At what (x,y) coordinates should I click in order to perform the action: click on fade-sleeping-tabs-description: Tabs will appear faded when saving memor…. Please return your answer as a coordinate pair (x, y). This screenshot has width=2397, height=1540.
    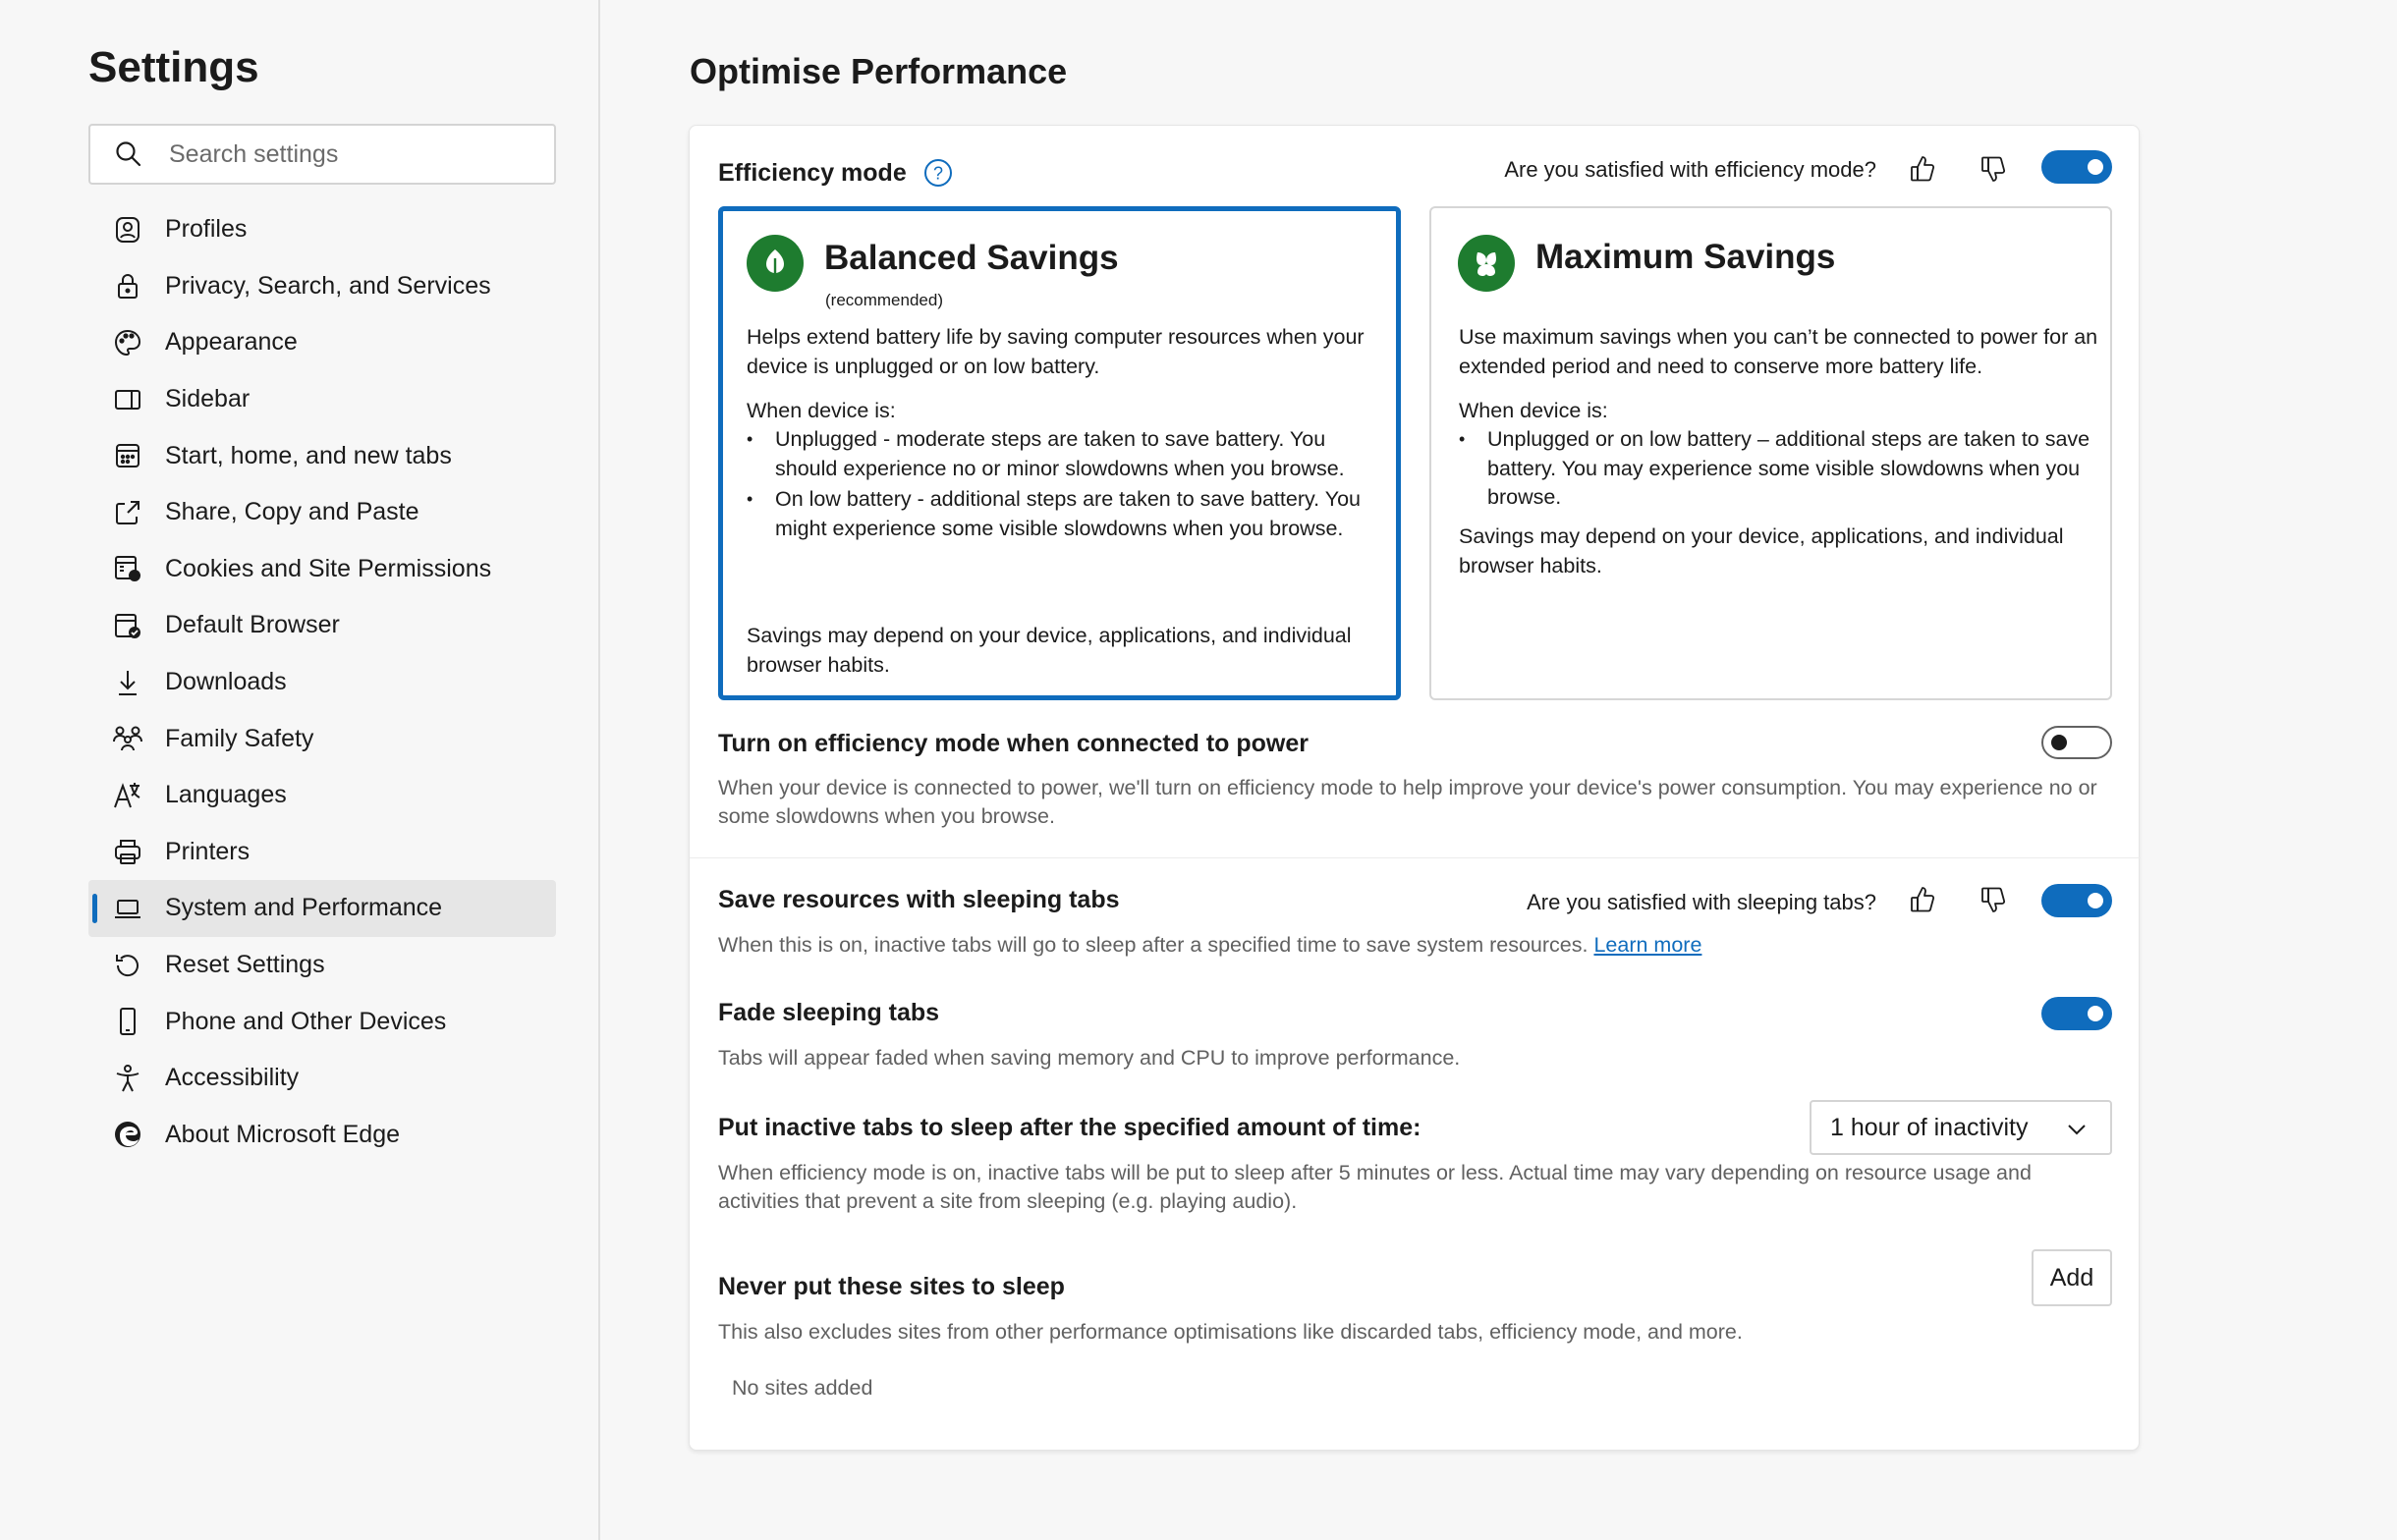
    Looking at the image, I should click on (1089, 1058).